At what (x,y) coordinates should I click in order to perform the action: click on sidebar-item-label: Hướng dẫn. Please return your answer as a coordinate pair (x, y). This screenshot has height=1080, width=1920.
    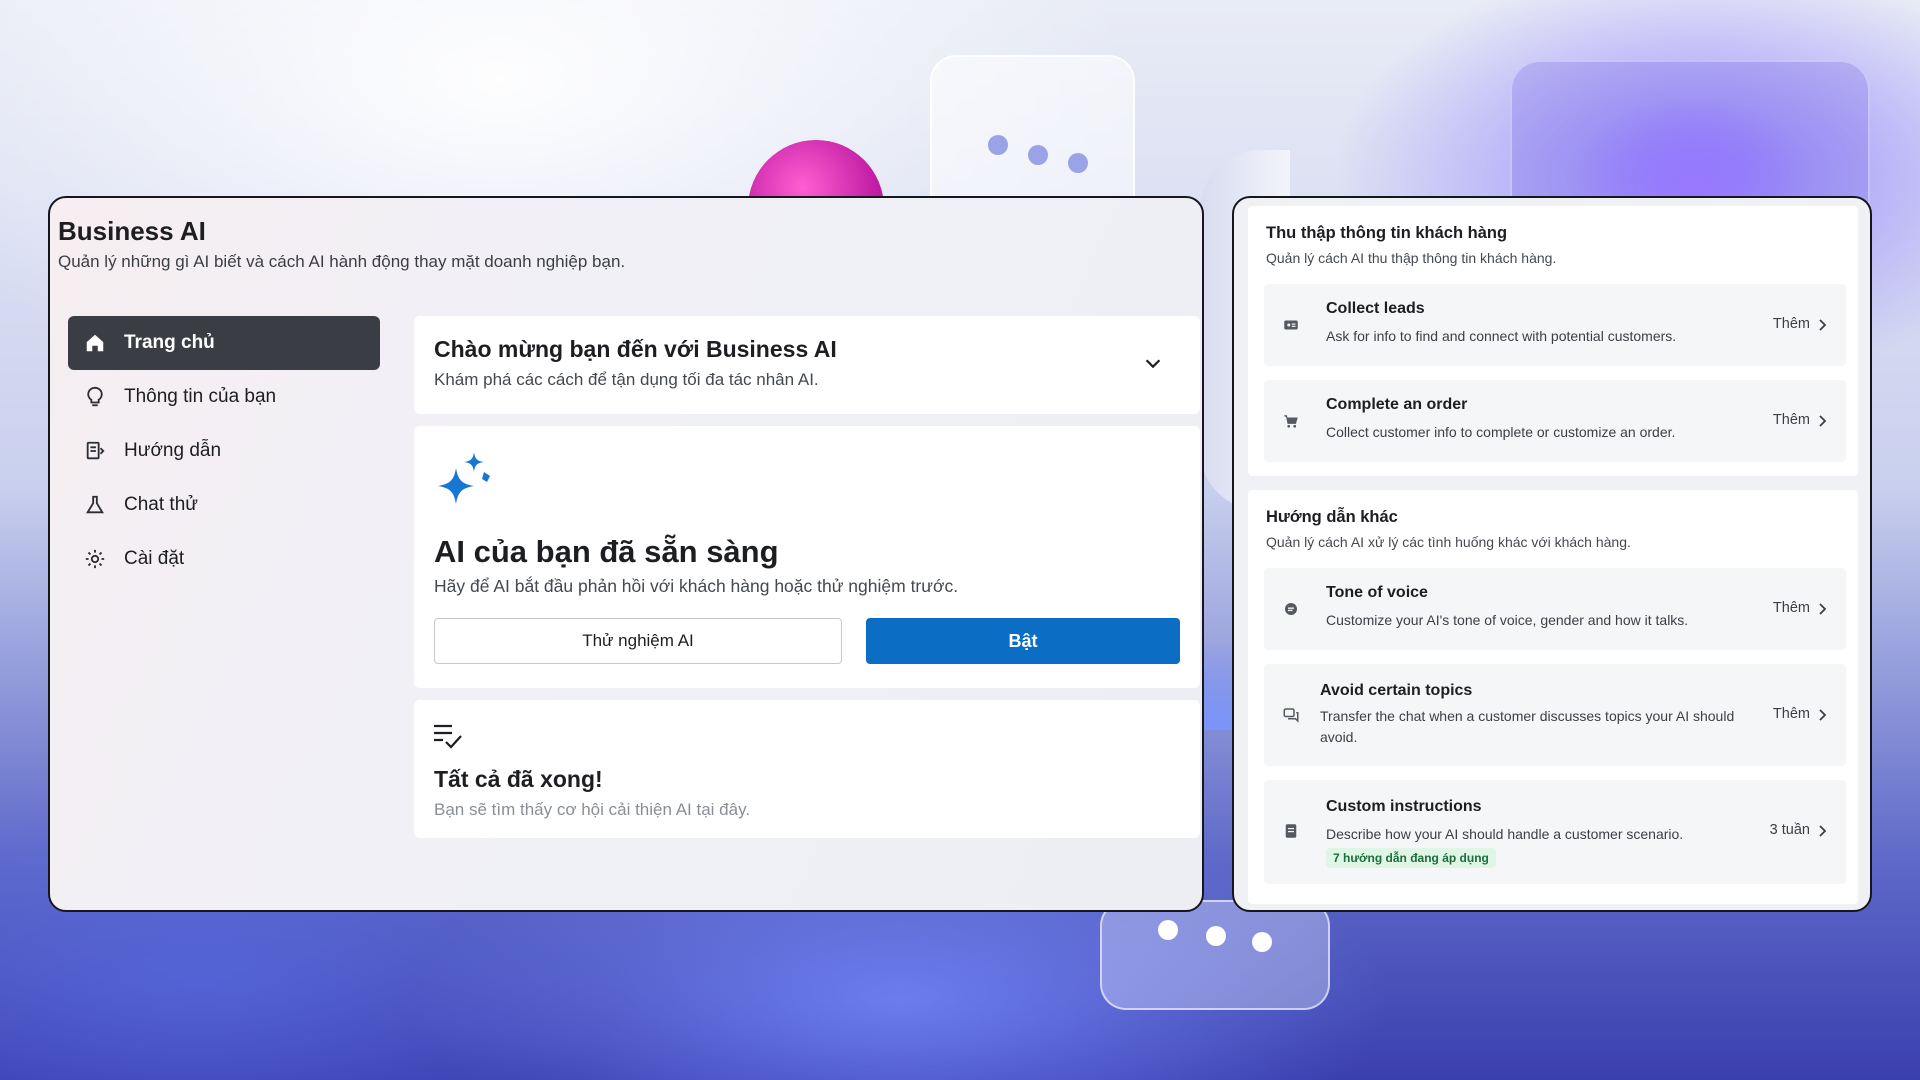
    Looking at the image, I should click on (173, 450).